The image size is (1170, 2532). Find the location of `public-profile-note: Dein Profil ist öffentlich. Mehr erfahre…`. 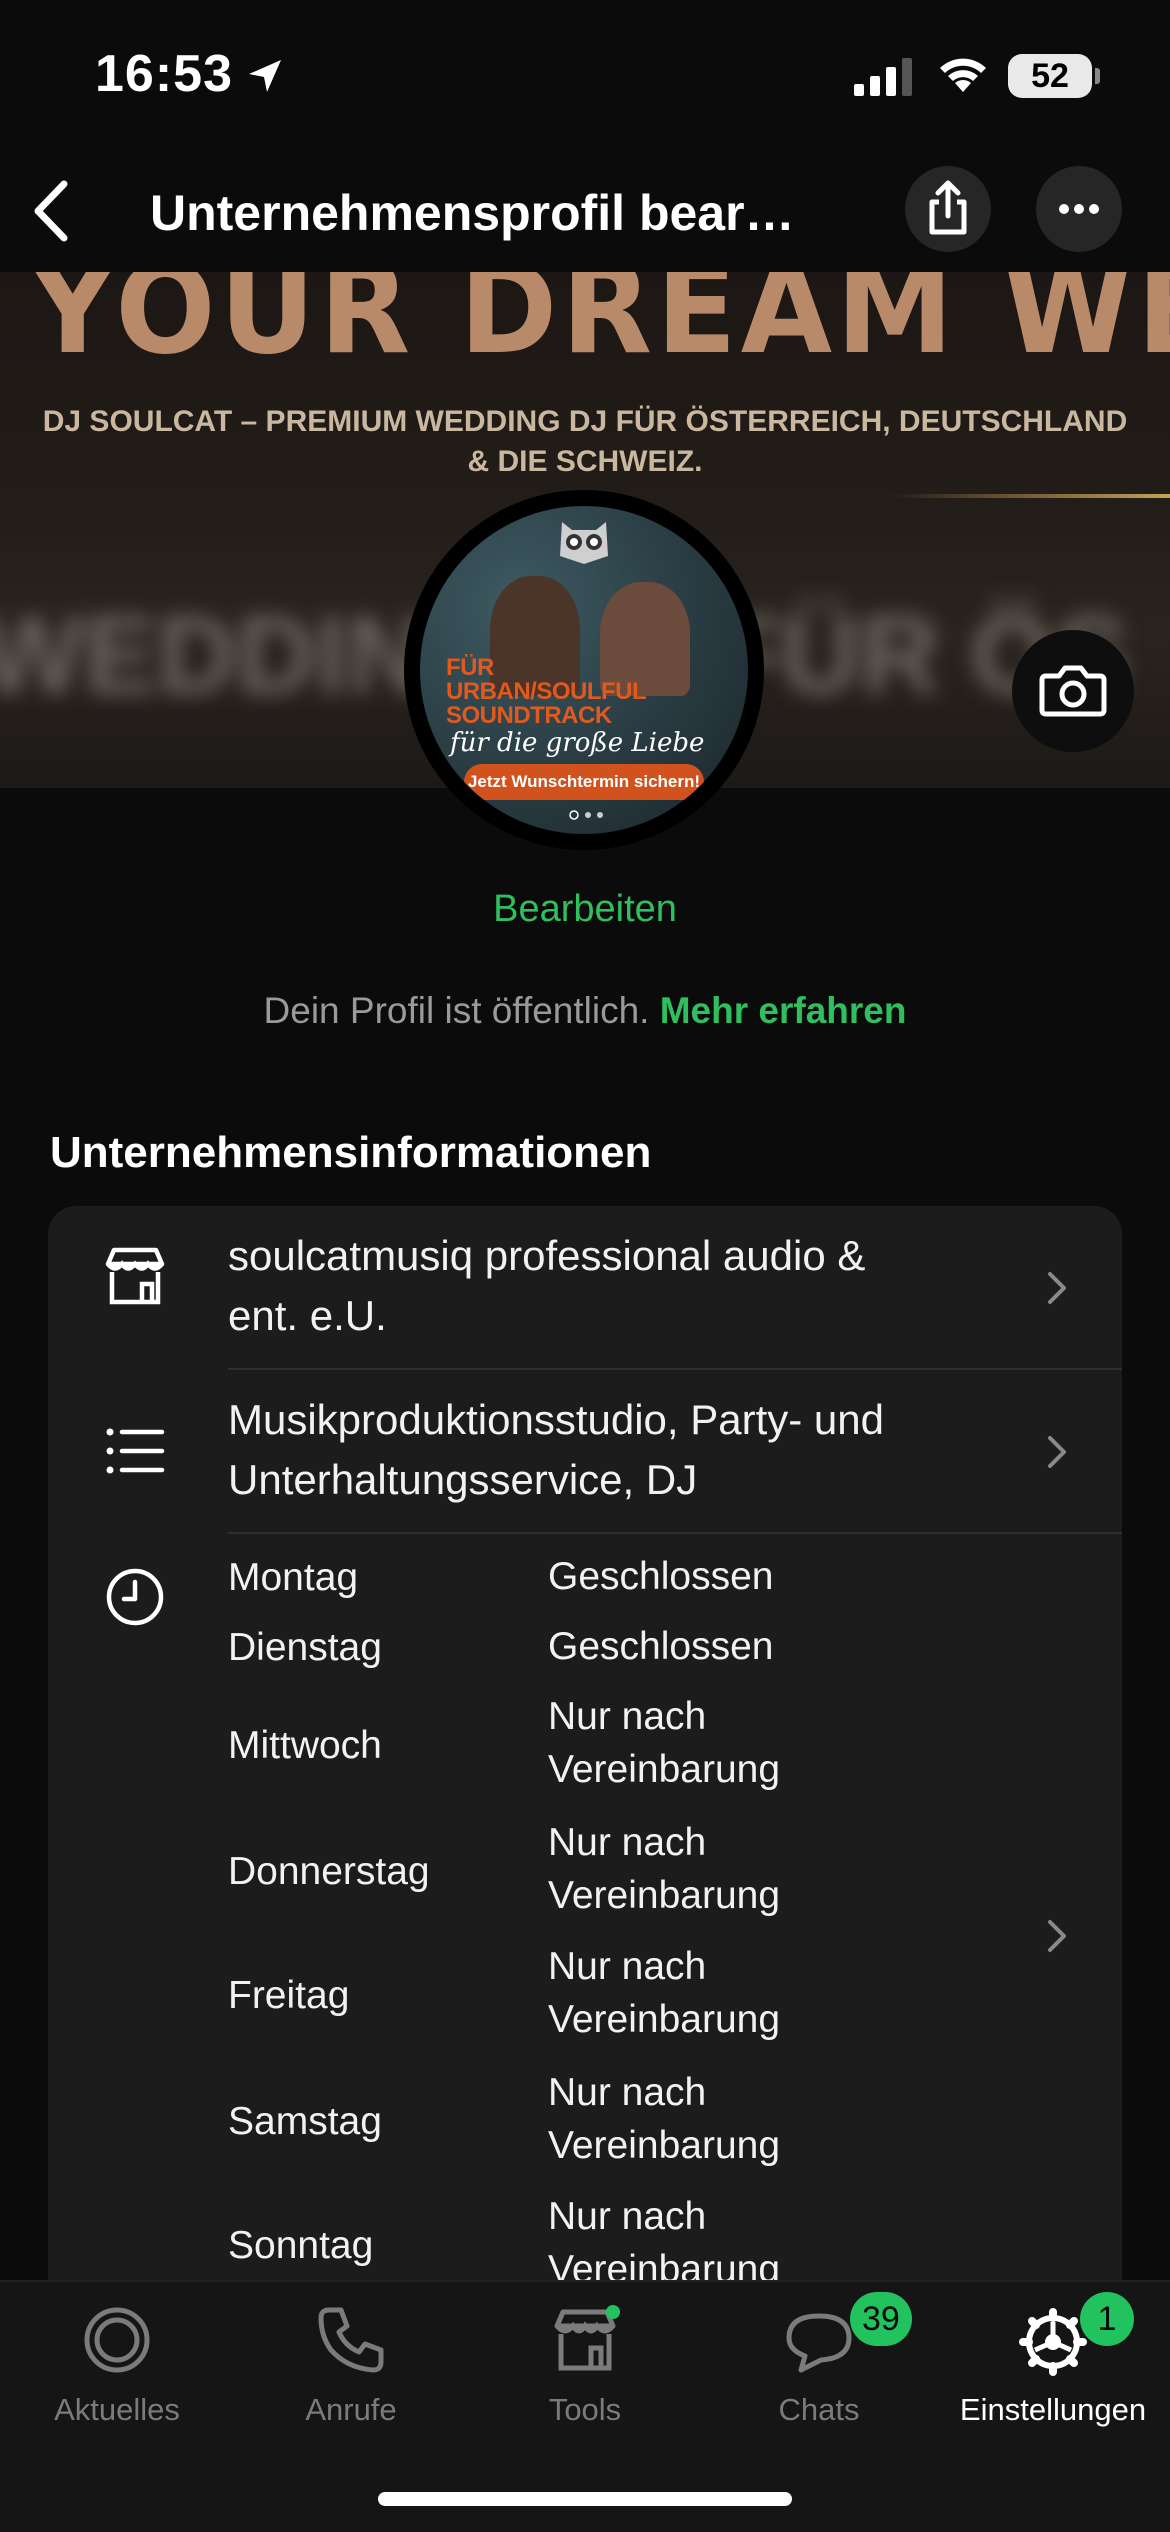

public-profile-note: Dein Profil ist öffentlich. Mehr erfahre… is located at coordinates (585, 1011).